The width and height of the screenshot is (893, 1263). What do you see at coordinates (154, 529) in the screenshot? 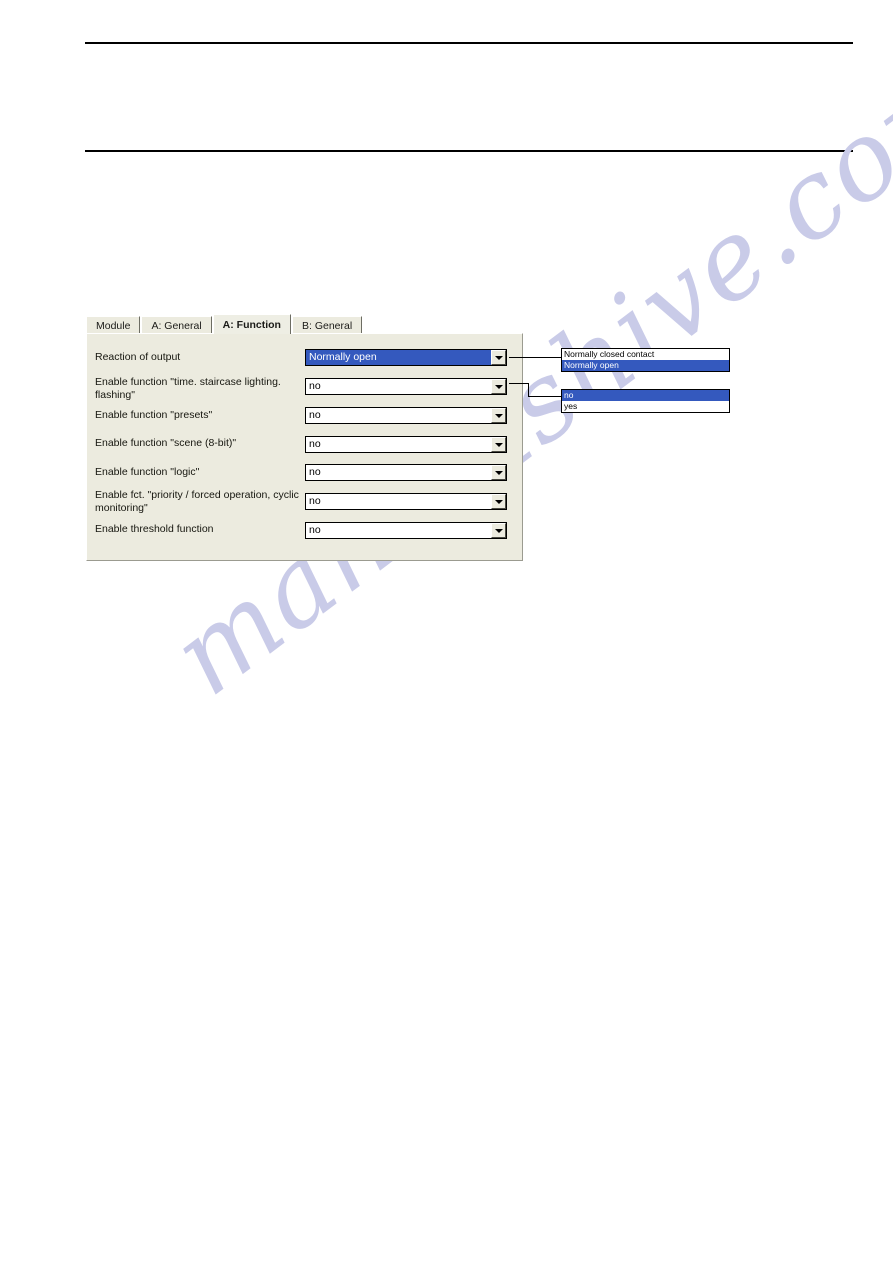
I see `label-enable-threshold-function: Enable threshold function` at bounding box center [154, 529].